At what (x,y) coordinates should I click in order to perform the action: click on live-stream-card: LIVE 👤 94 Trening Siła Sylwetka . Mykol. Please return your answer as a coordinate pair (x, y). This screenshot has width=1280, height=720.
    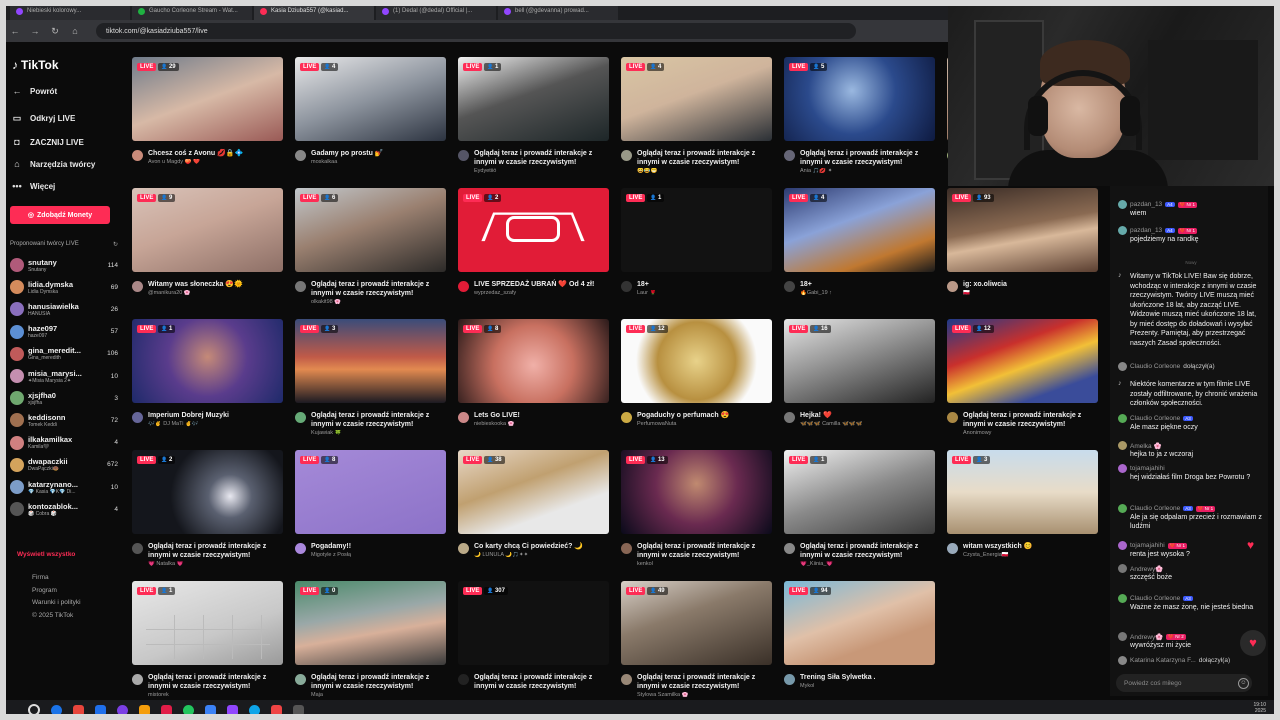
    Looking at the image, I should click on (859, 635).